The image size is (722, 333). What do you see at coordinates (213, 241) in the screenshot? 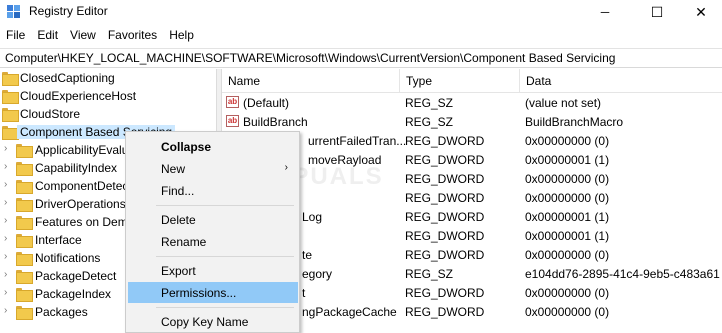
I see `context-menu-rename: Rename` at bounding box center [213, 241].